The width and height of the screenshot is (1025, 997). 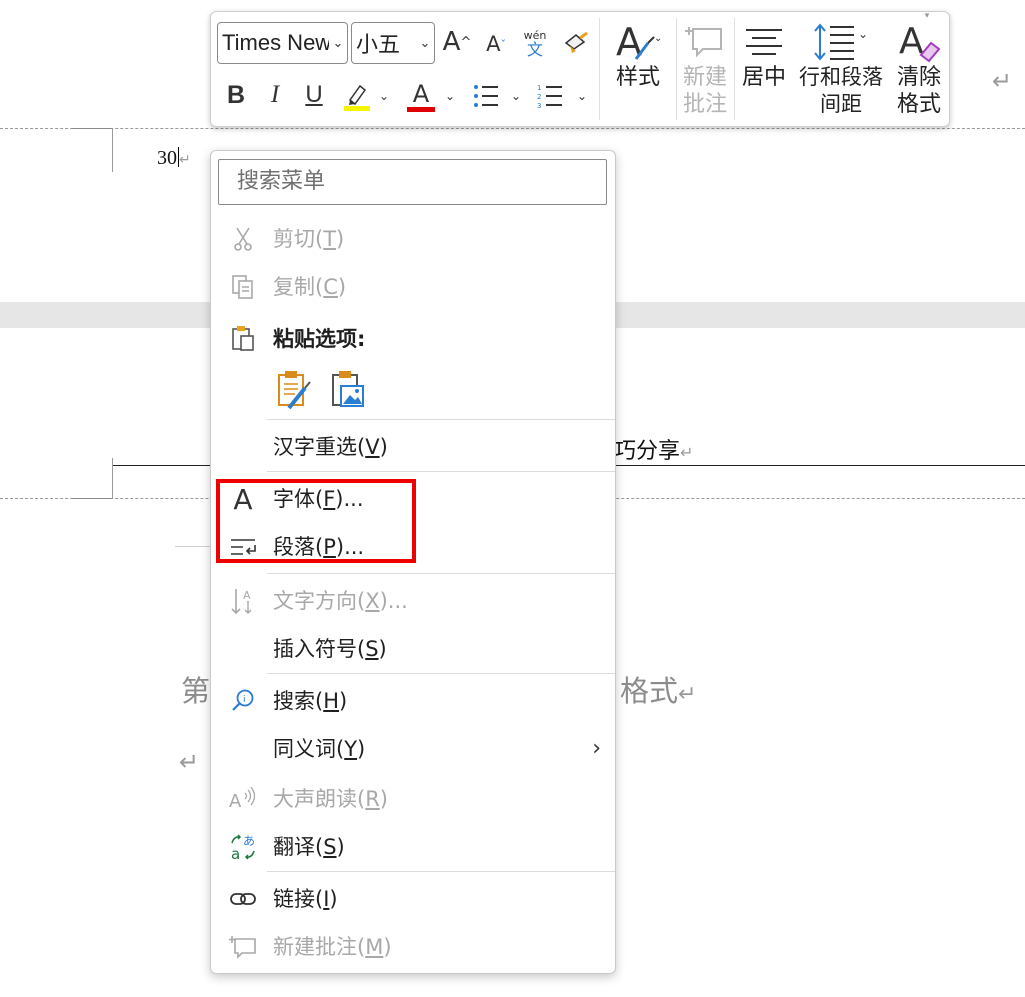 I want to click on accelerator-key: T, so click(x=330, y=239).